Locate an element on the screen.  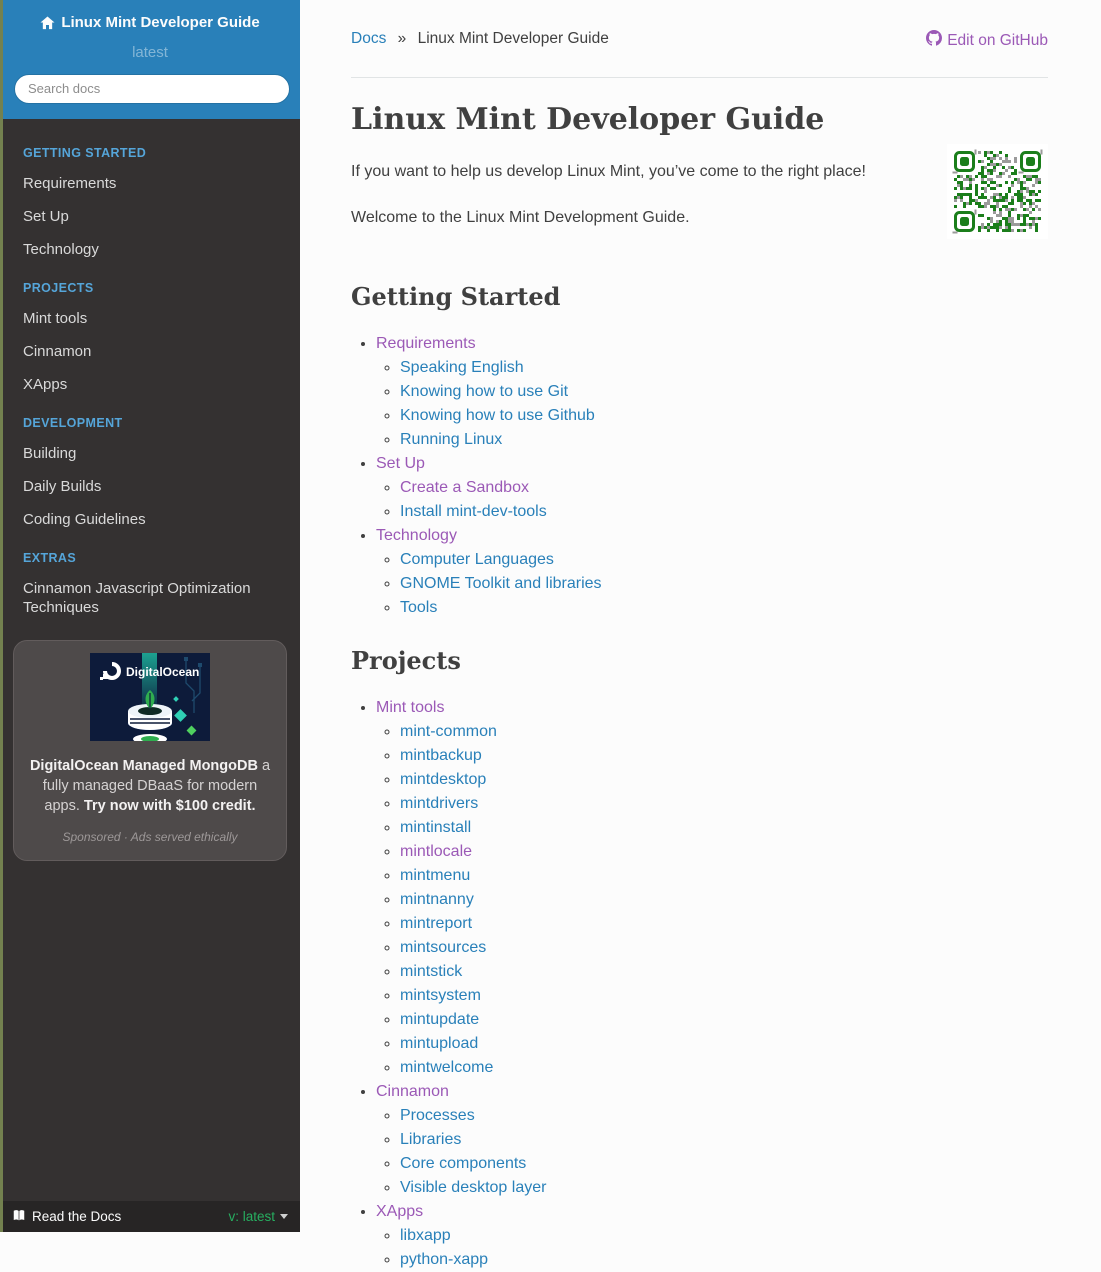
chevron-down-icon is located at coordinates (284, 1216).